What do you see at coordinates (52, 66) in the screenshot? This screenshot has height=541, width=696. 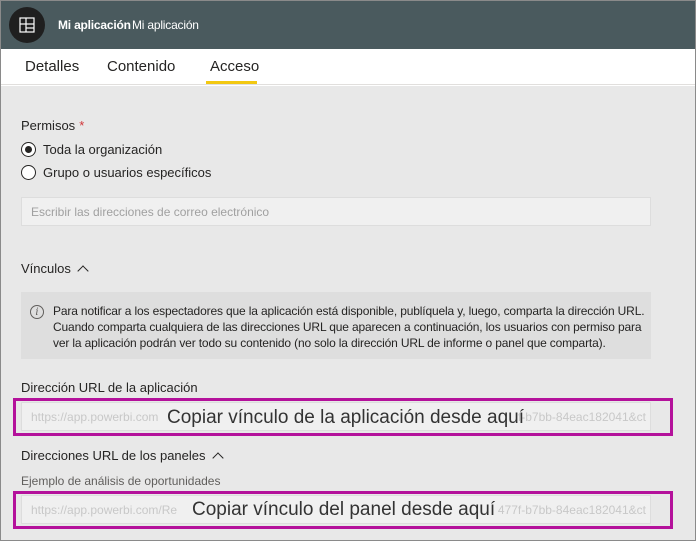 I see `tab-detalles: Detalles` at bounding box center [52, 66].